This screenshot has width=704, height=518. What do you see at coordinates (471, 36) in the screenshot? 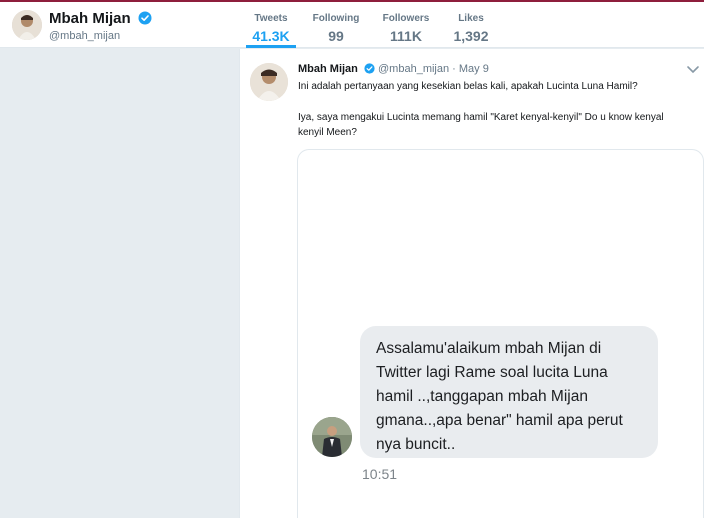
I see `stat-likes-value: 1,392` at bounding box center [471, 36].